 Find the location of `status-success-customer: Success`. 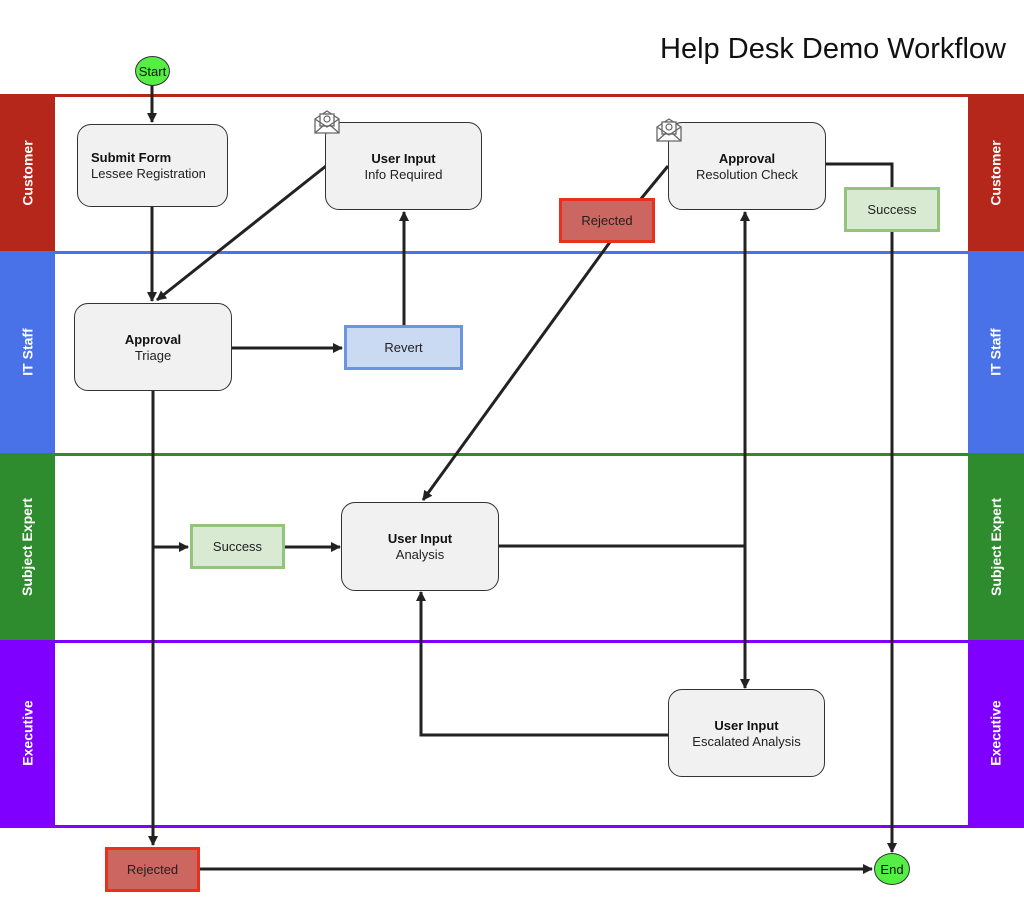

status-success-customer: Success is located at coordinates (892, 209).